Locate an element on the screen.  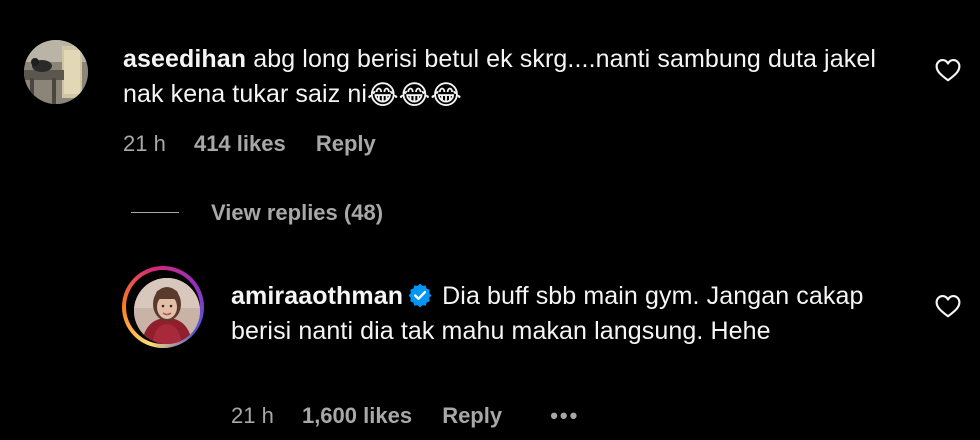
comment-meta: 21 h 414 likes Reply is located at coordinates (249, 144).